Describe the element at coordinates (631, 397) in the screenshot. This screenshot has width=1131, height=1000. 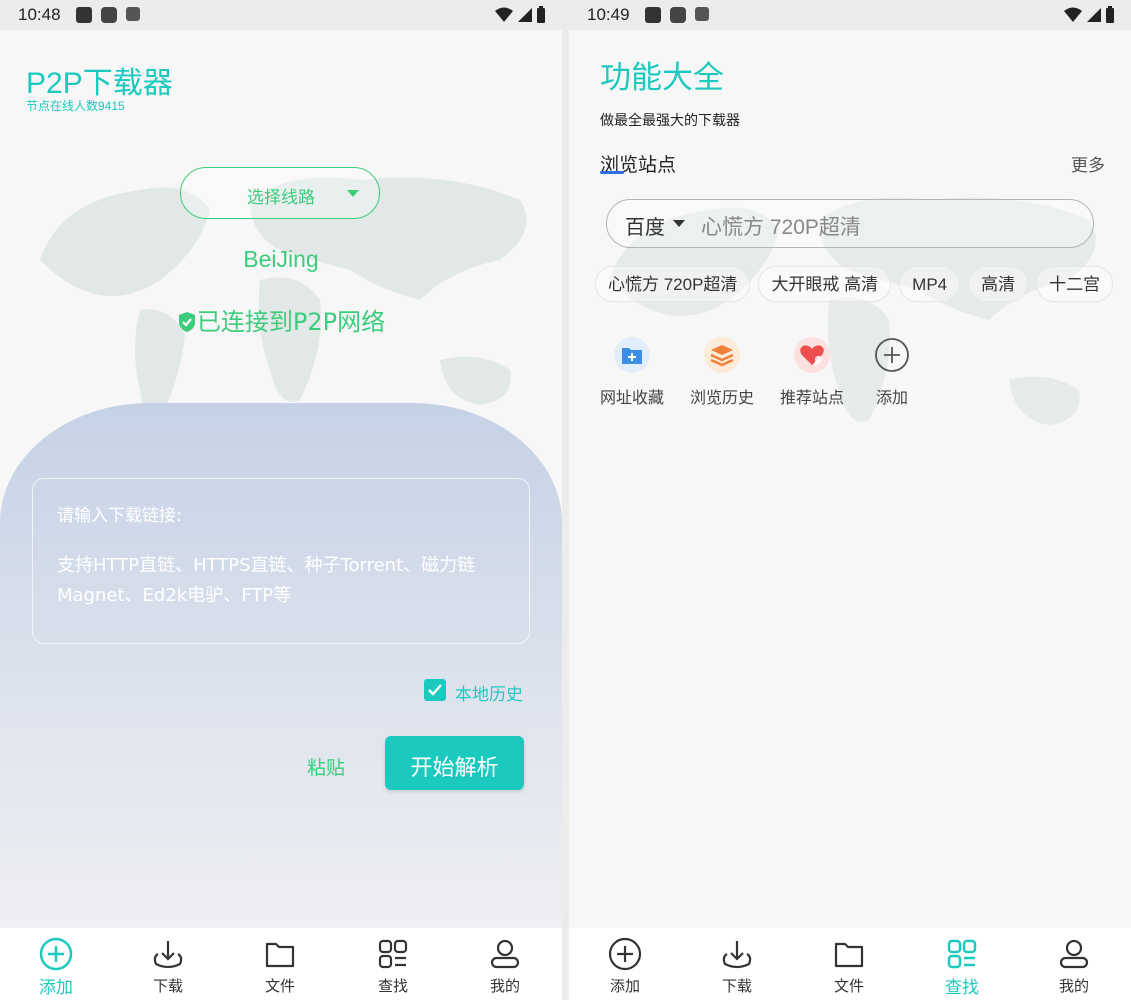
I see `shortcut-bookmarks-label: 网址收藏` at that location.